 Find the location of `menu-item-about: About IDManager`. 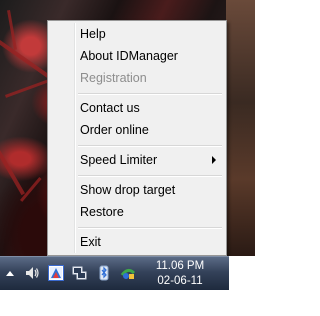

menu-item-about: About IDManager is located at coordinates (137, 56).